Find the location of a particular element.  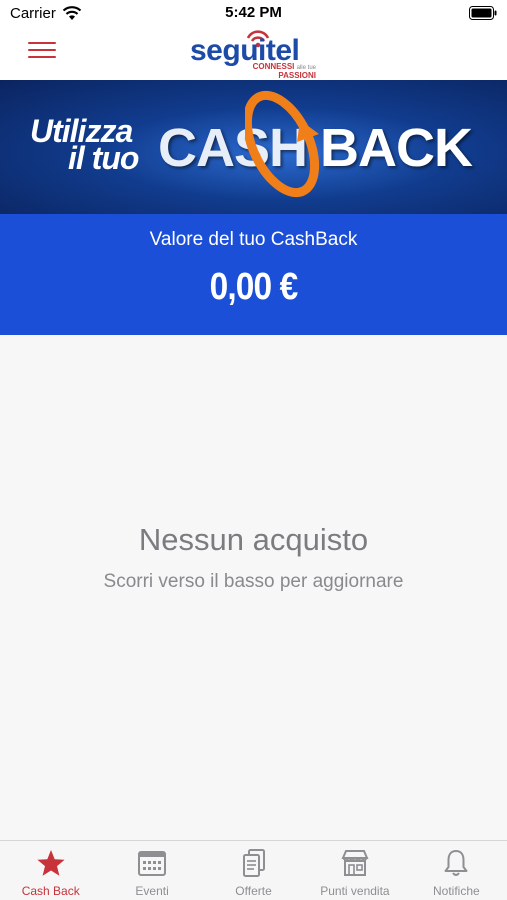

tab-offerte: Offerte is located at coordinates (253, 870).